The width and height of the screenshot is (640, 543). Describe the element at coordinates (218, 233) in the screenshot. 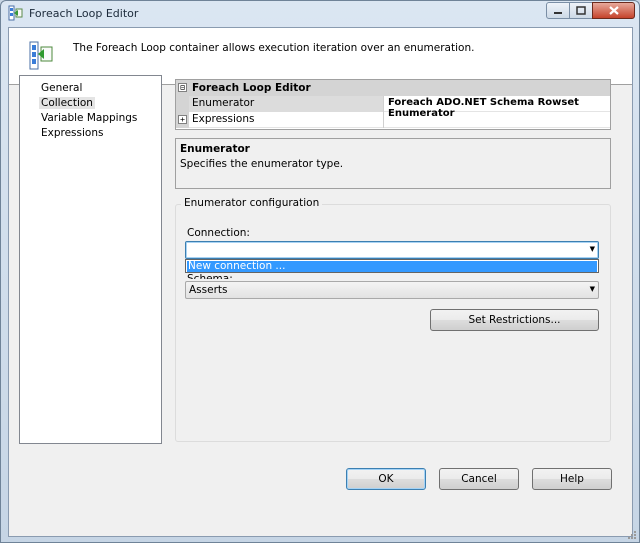

I see `connection-label: Connection:` at that location.